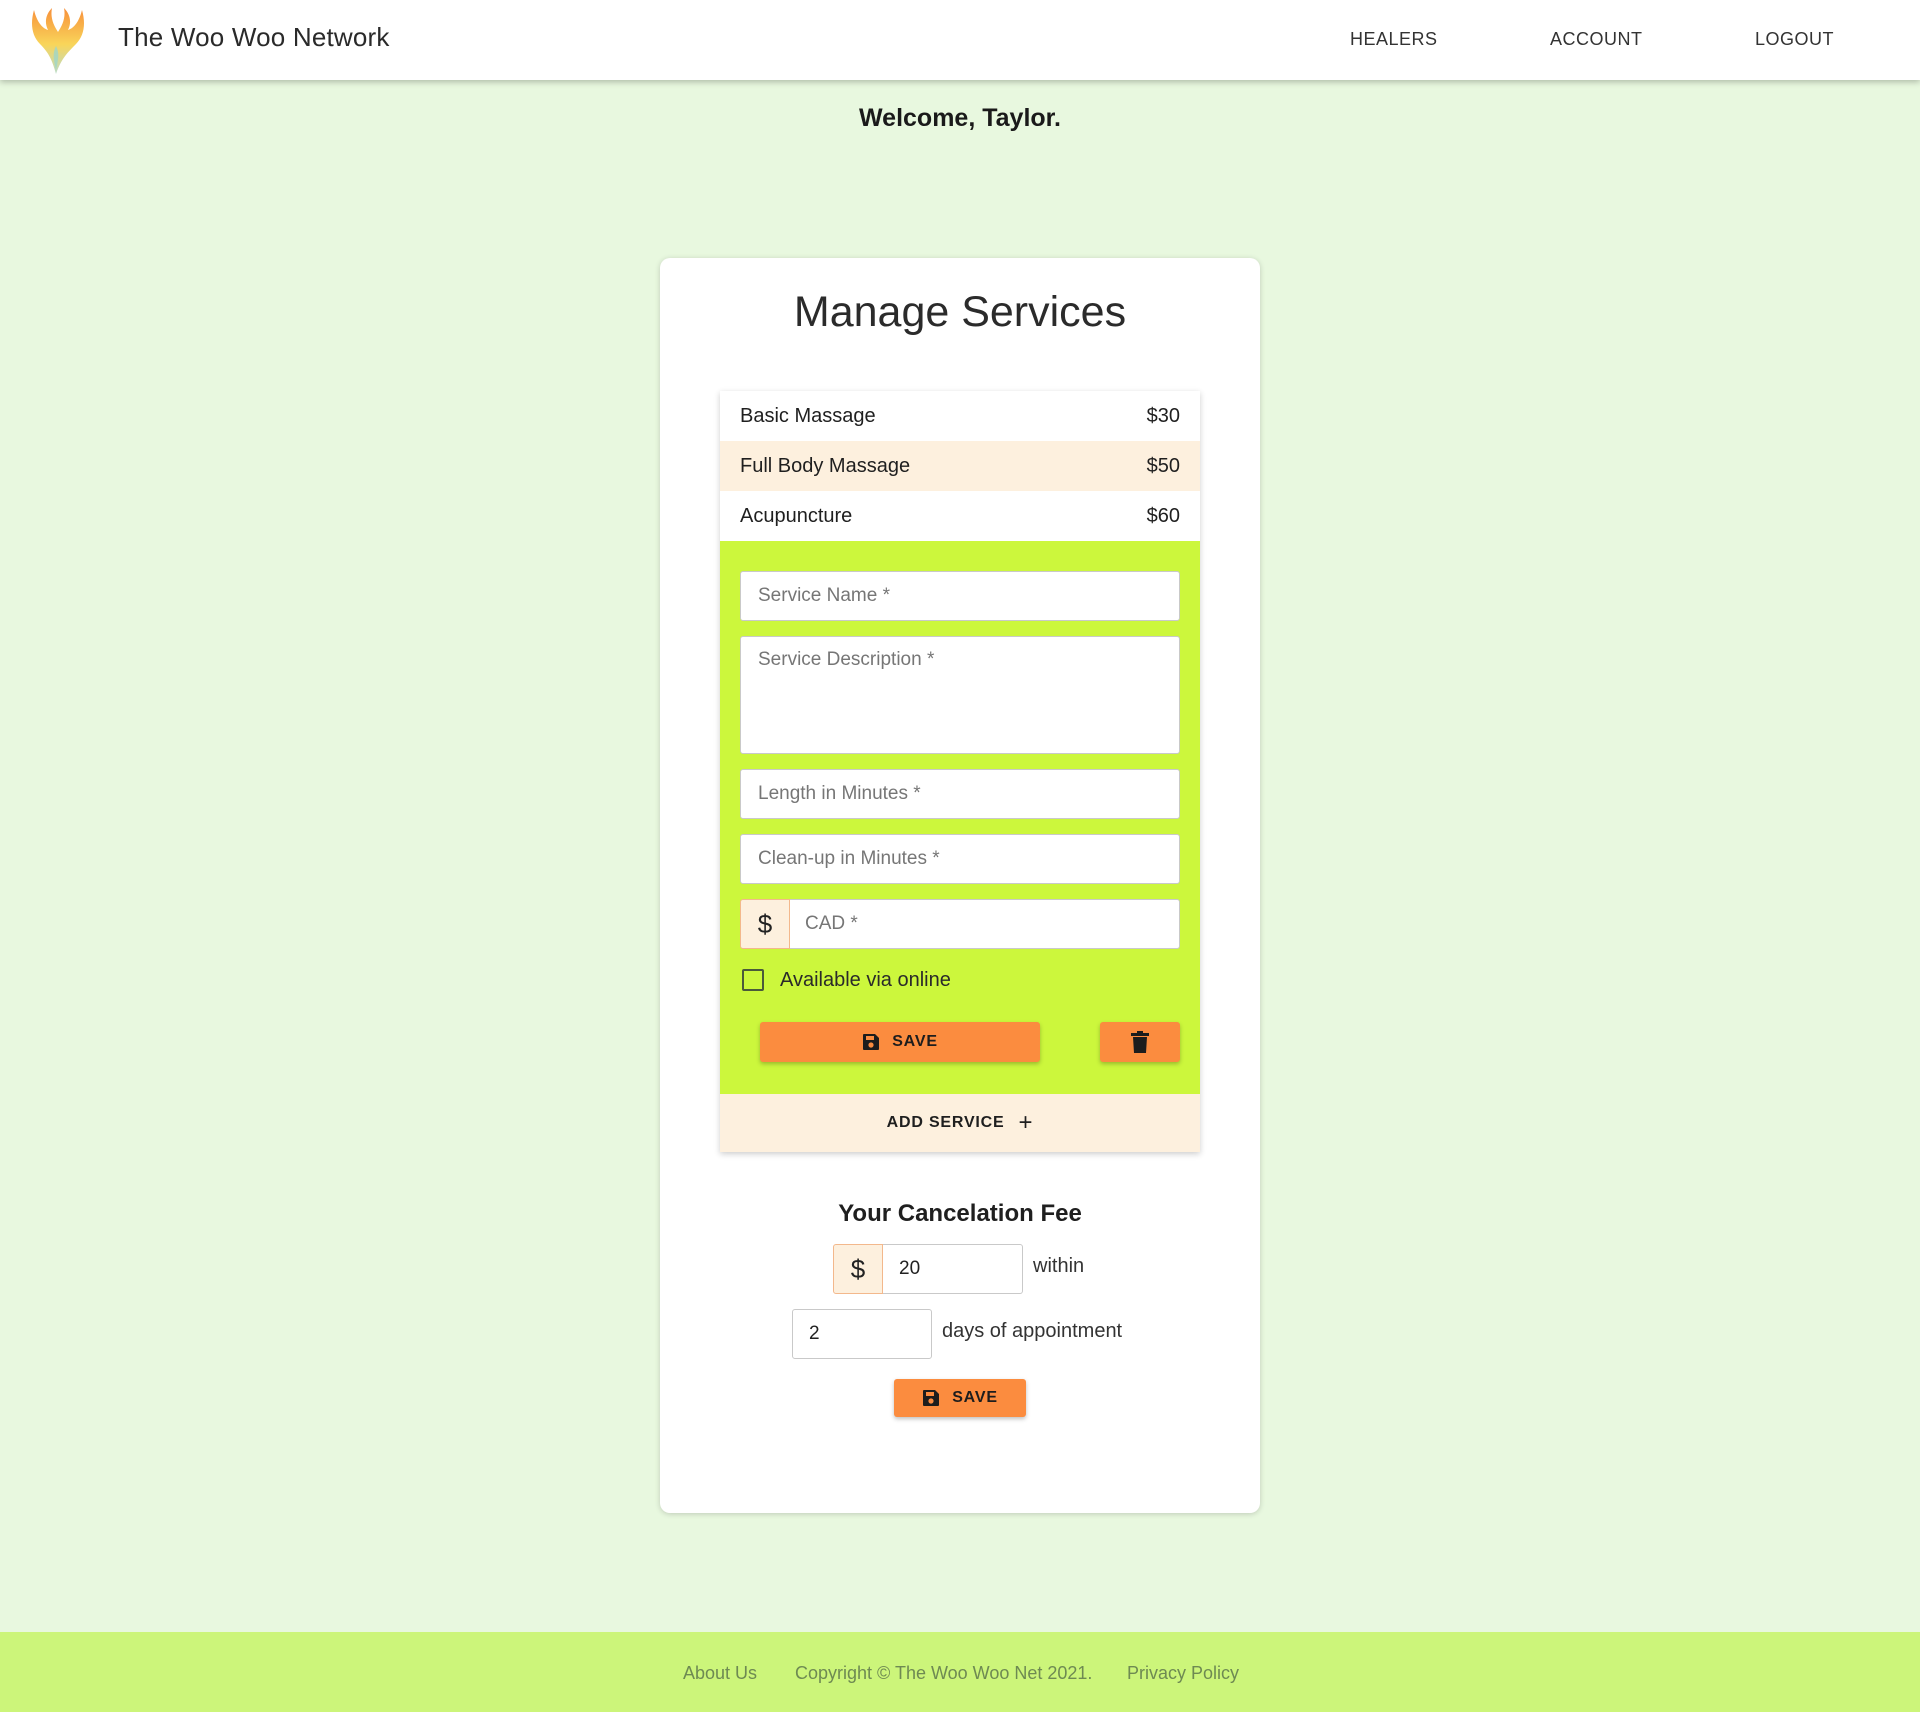  I want to click on cleanup-minutes-input, so click(960, 859).